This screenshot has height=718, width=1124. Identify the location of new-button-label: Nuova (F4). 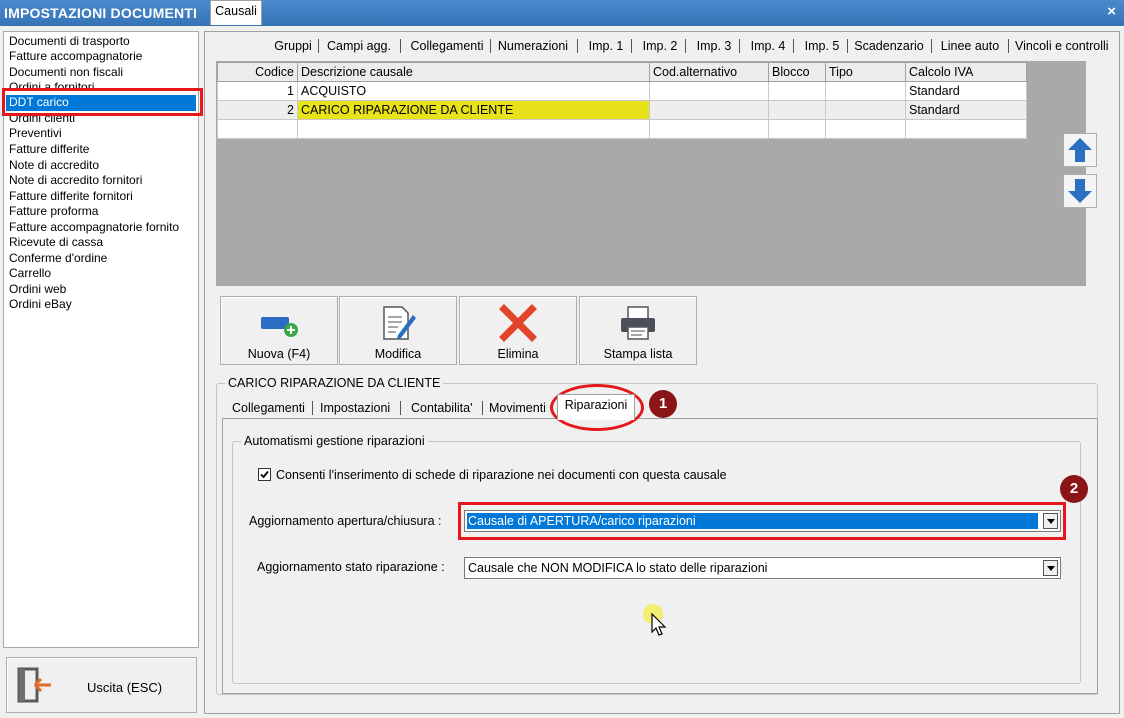
(279, 354).